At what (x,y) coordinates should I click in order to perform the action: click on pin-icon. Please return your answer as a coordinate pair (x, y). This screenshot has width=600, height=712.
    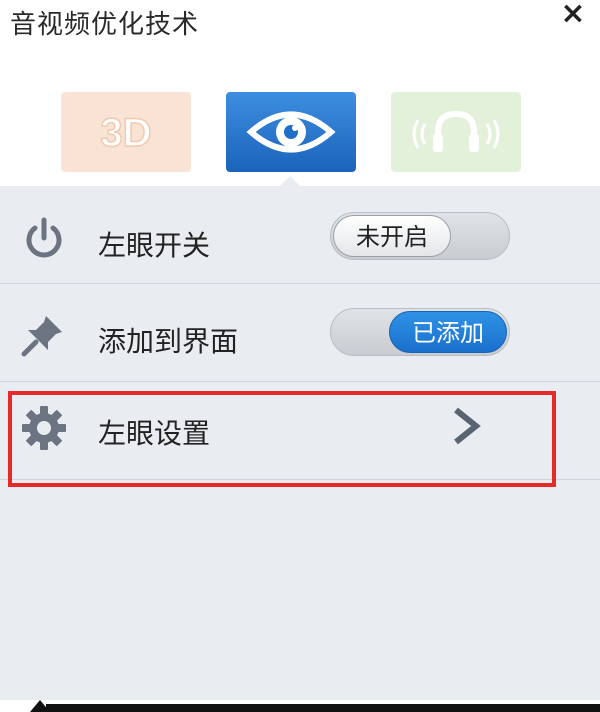
    Looking at the image, I should click on (41, 336).